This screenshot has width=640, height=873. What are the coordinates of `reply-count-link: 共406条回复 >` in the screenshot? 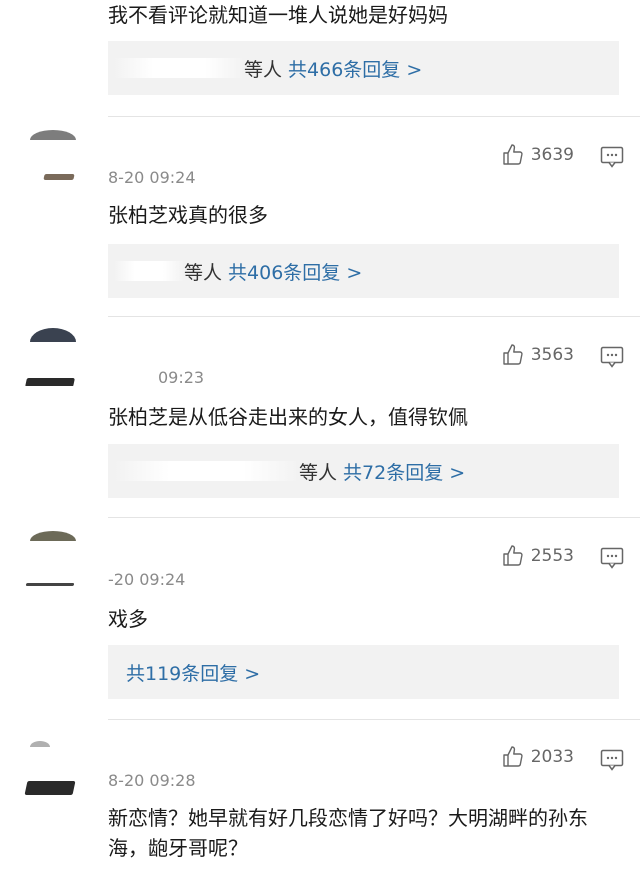 It's located at (295, 271).